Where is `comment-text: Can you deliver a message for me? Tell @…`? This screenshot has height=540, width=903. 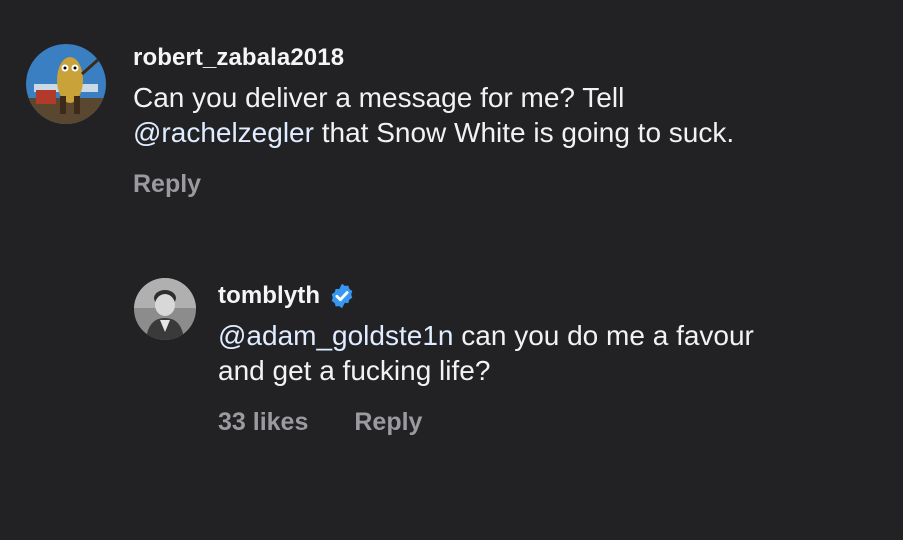 comment-text: Can you deliver a message for me? Tell @… is located at coordinates (433, 115).